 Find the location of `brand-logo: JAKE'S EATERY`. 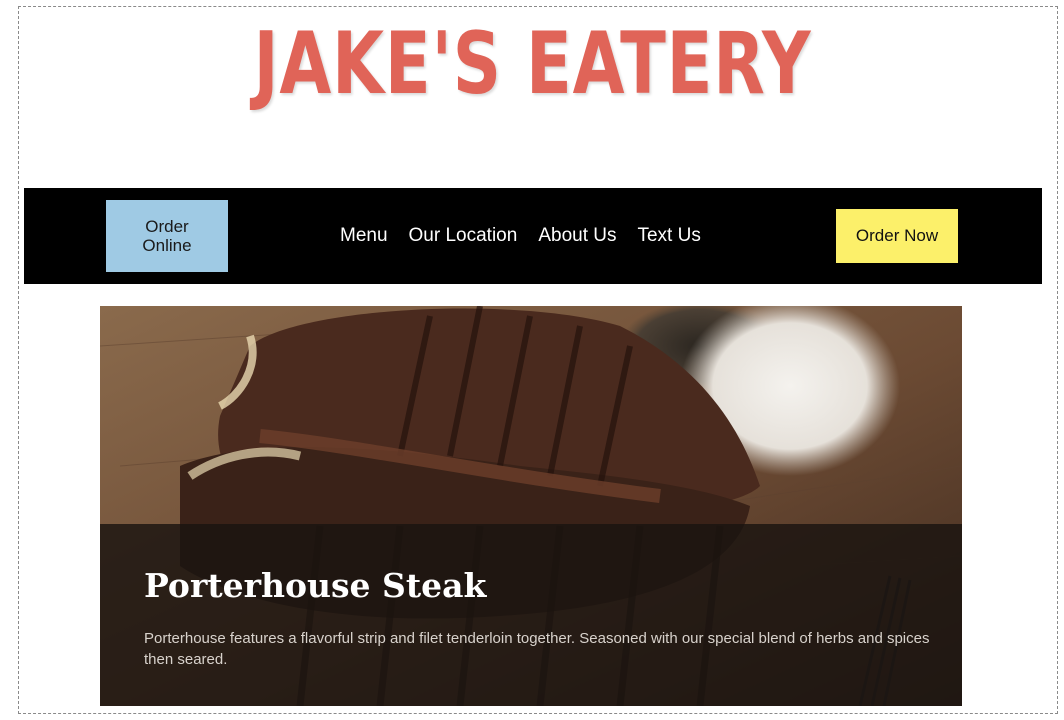

brand-logo: JAKE'S EATERY is located at coordinates (532, 64).